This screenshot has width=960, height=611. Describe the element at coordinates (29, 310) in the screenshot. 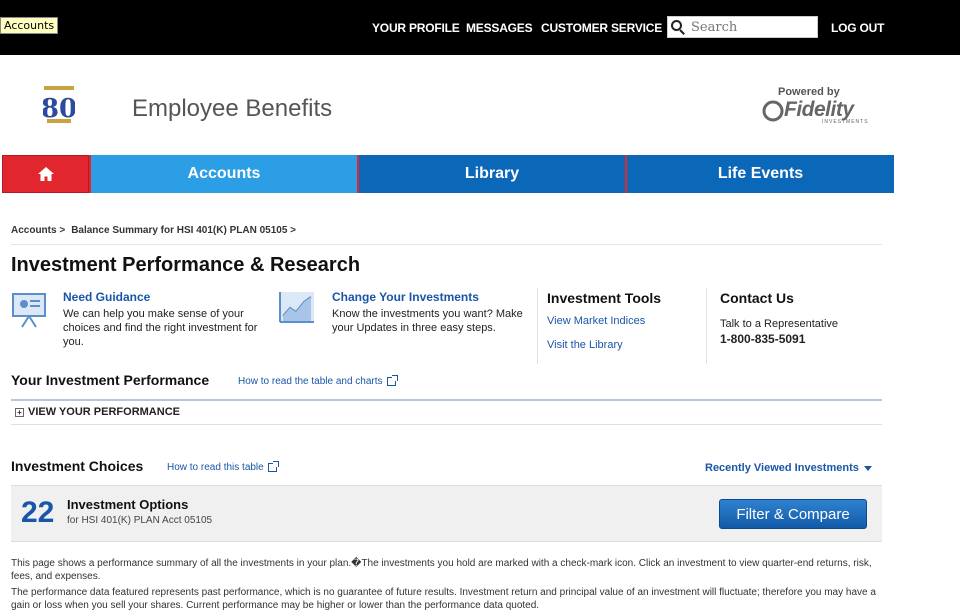

I see `presentation-board-icon` at that location.